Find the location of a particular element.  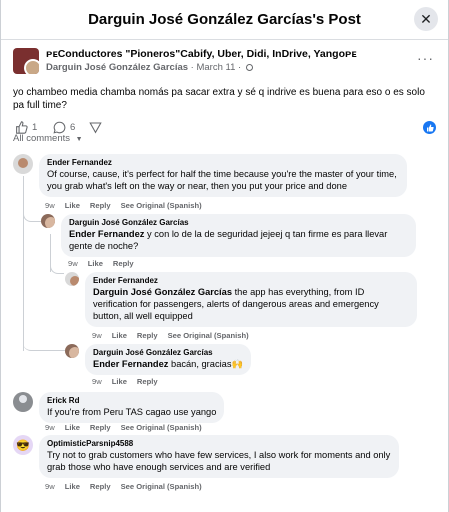

comment-body: bacán, gracias🙌 is located at coordinates (206, 364).